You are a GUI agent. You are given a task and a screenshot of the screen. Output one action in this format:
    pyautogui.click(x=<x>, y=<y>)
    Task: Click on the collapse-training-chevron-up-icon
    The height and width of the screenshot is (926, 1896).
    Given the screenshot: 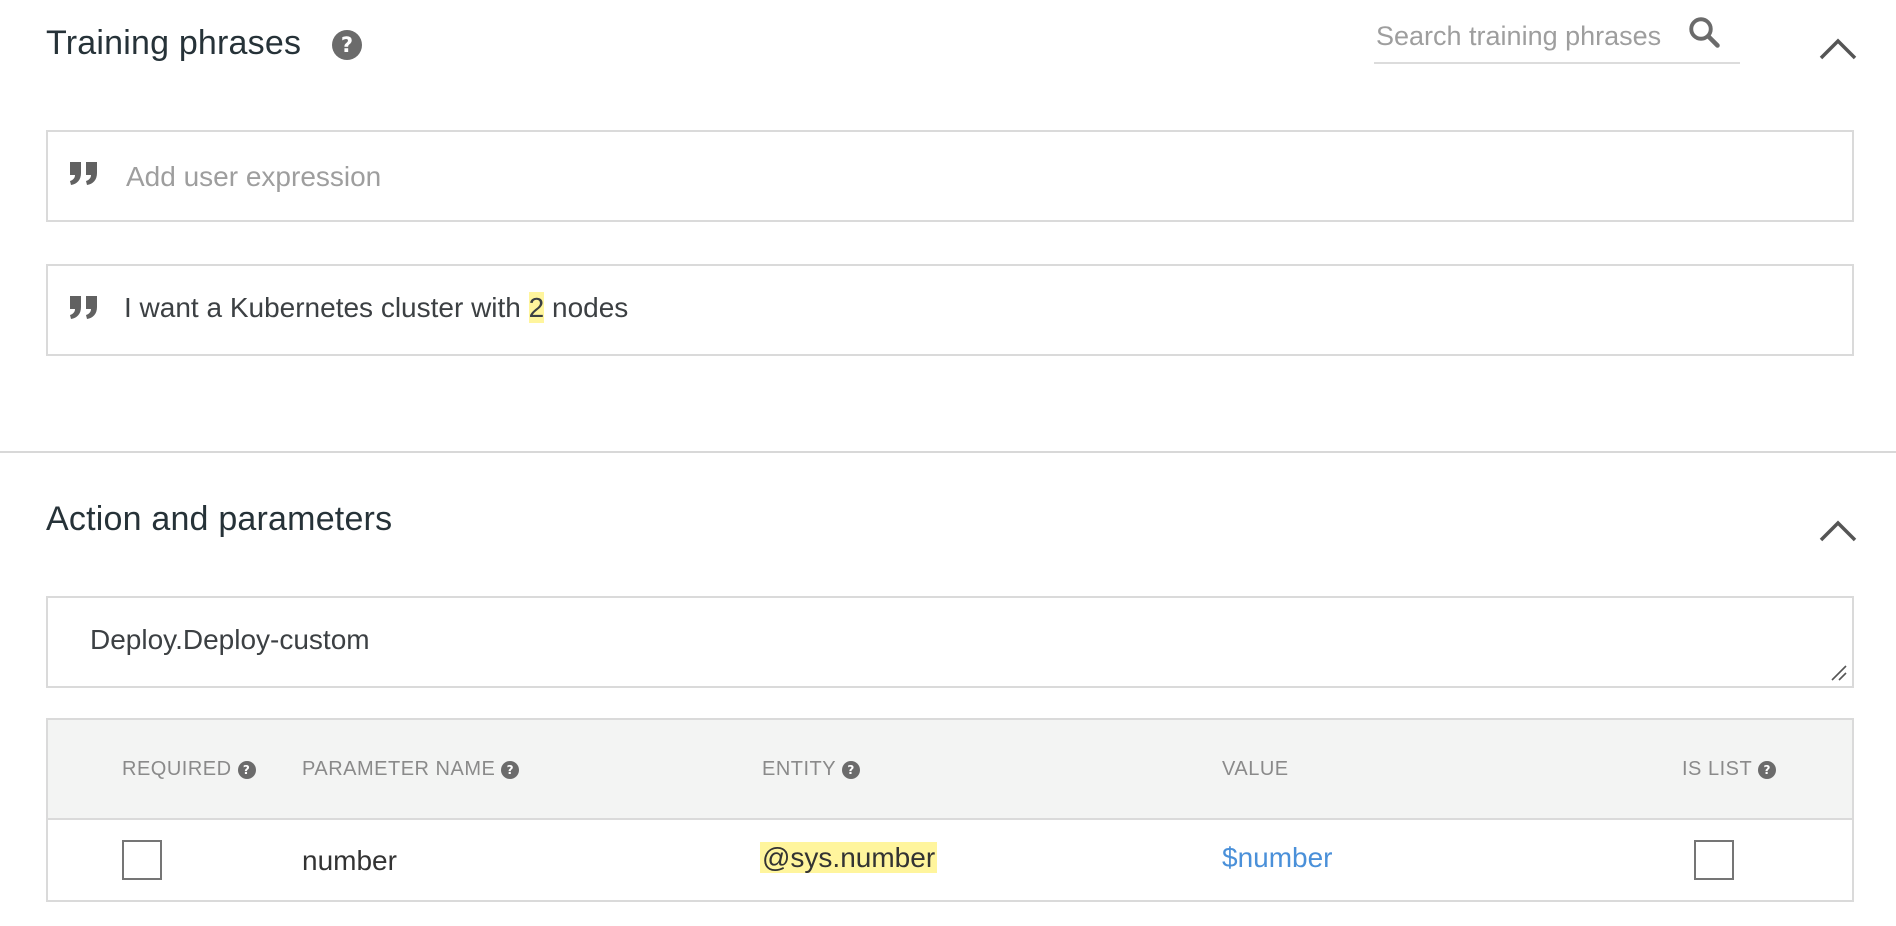 What is the action you would take?
    pyautogui.click(x=1838, y=49)
    